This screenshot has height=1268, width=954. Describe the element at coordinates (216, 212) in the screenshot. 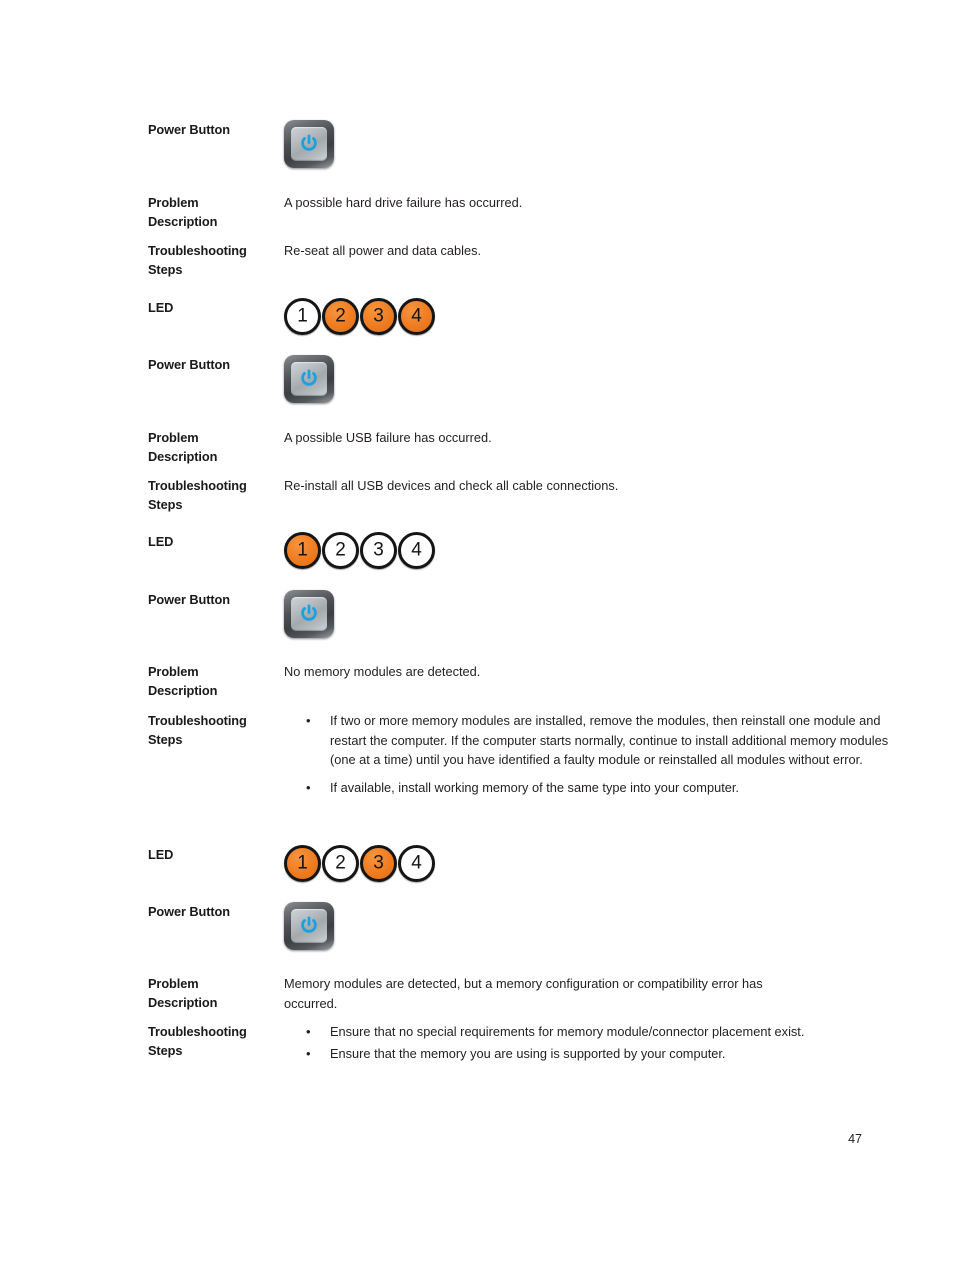

I see `problem-description-label-1: Problem Description` at that location.